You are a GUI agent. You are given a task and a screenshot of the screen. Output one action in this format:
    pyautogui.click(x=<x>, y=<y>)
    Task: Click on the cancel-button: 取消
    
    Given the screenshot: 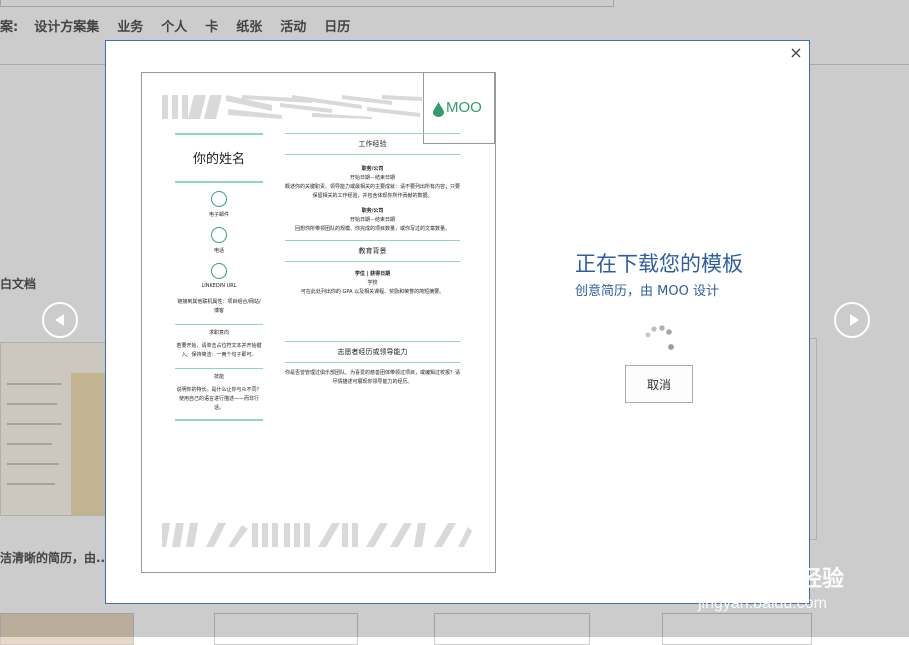 What is the action you would take?
    pyautogui.click(x=659, y=384)
    